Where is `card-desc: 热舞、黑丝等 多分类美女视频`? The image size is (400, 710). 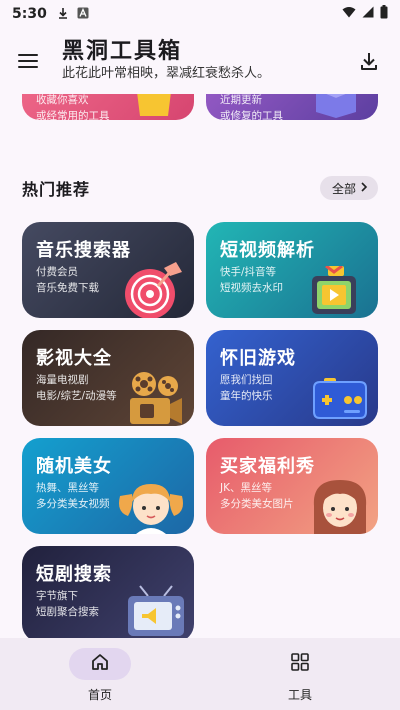 card-desc: 热舞、黑丝等 多分类美女视频 is located at coordinates (73, 496).